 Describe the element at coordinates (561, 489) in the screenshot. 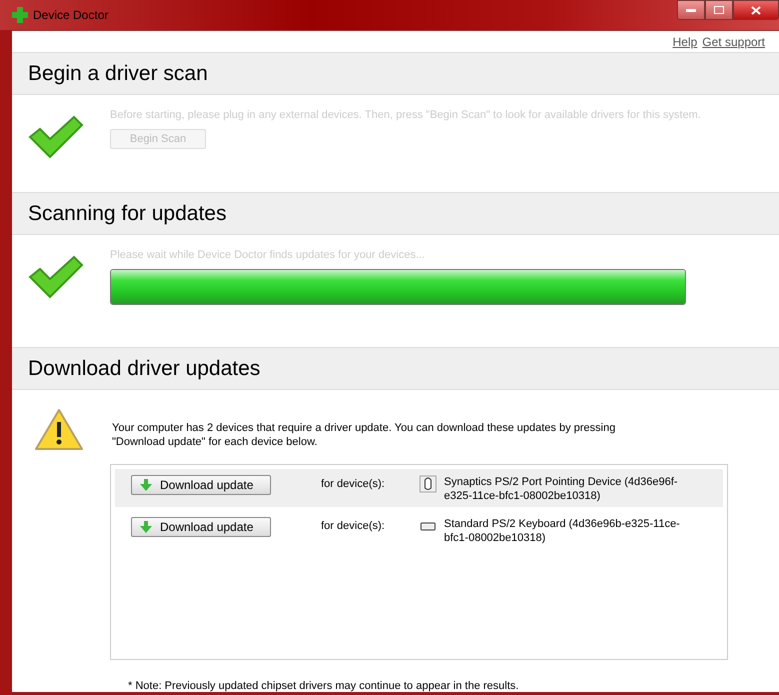

I see `device-name: Synaptics PS/2 Port Pointing Device (4d36e96f-e325-11ce-bfc1-08002be10318)` at that location.